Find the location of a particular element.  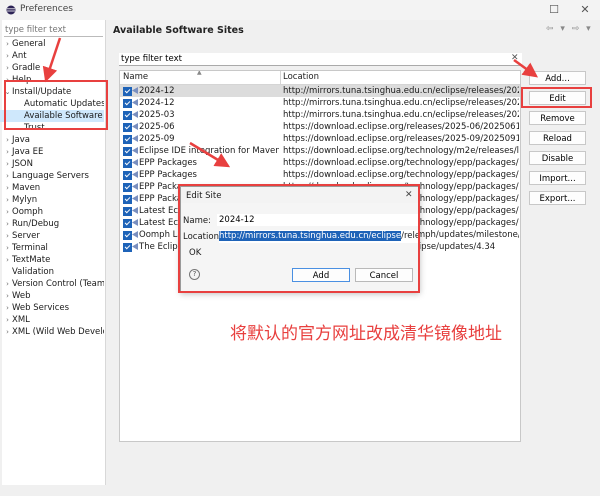

tree-item-label: Version Control (Team) is located at coordinates (58, 284).